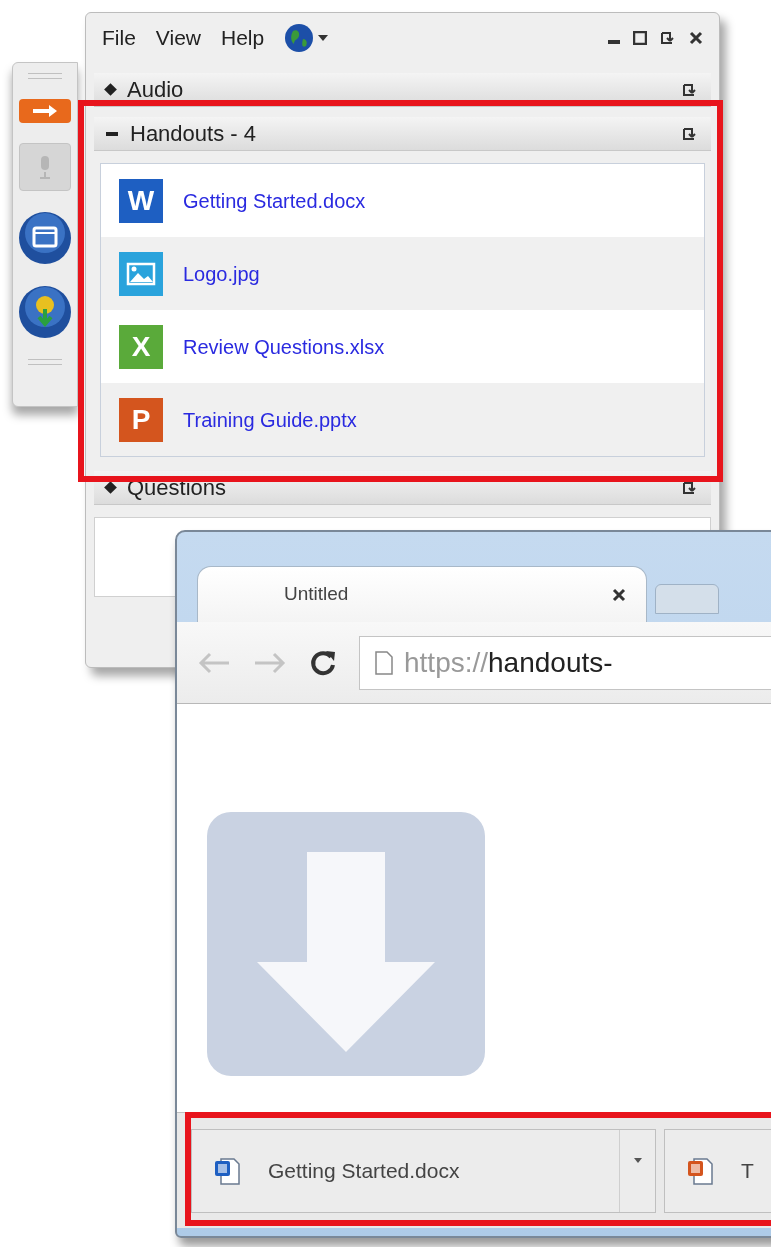 Image resolution: width=771 pixels, height=1247 pixels. What do you see at coordinates (422, 594) in the screenshot?
I see `browser-tab: Untitled` at bounding box center [422, 594].